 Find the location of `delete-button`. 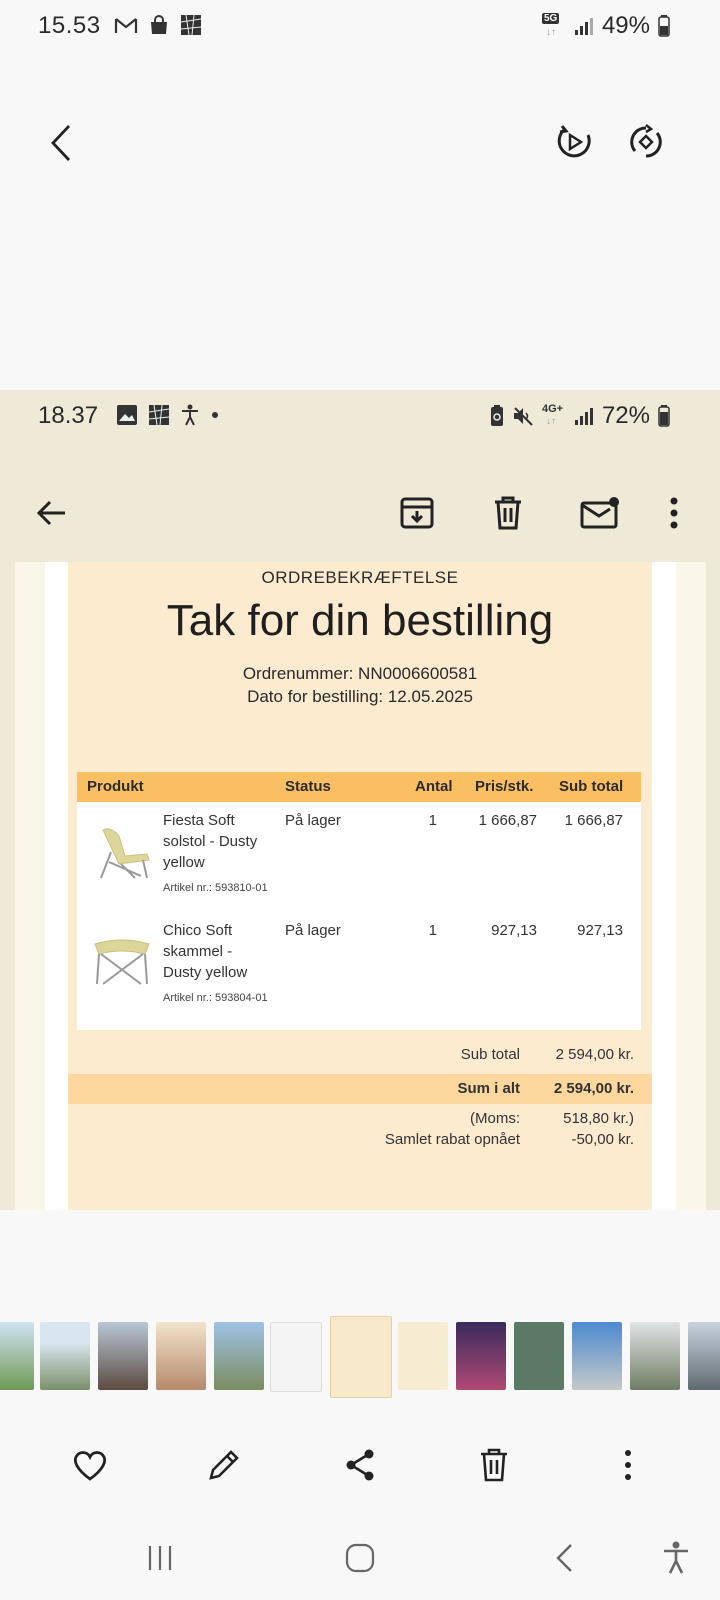

delete-button is located at coordinates (494, 1465).